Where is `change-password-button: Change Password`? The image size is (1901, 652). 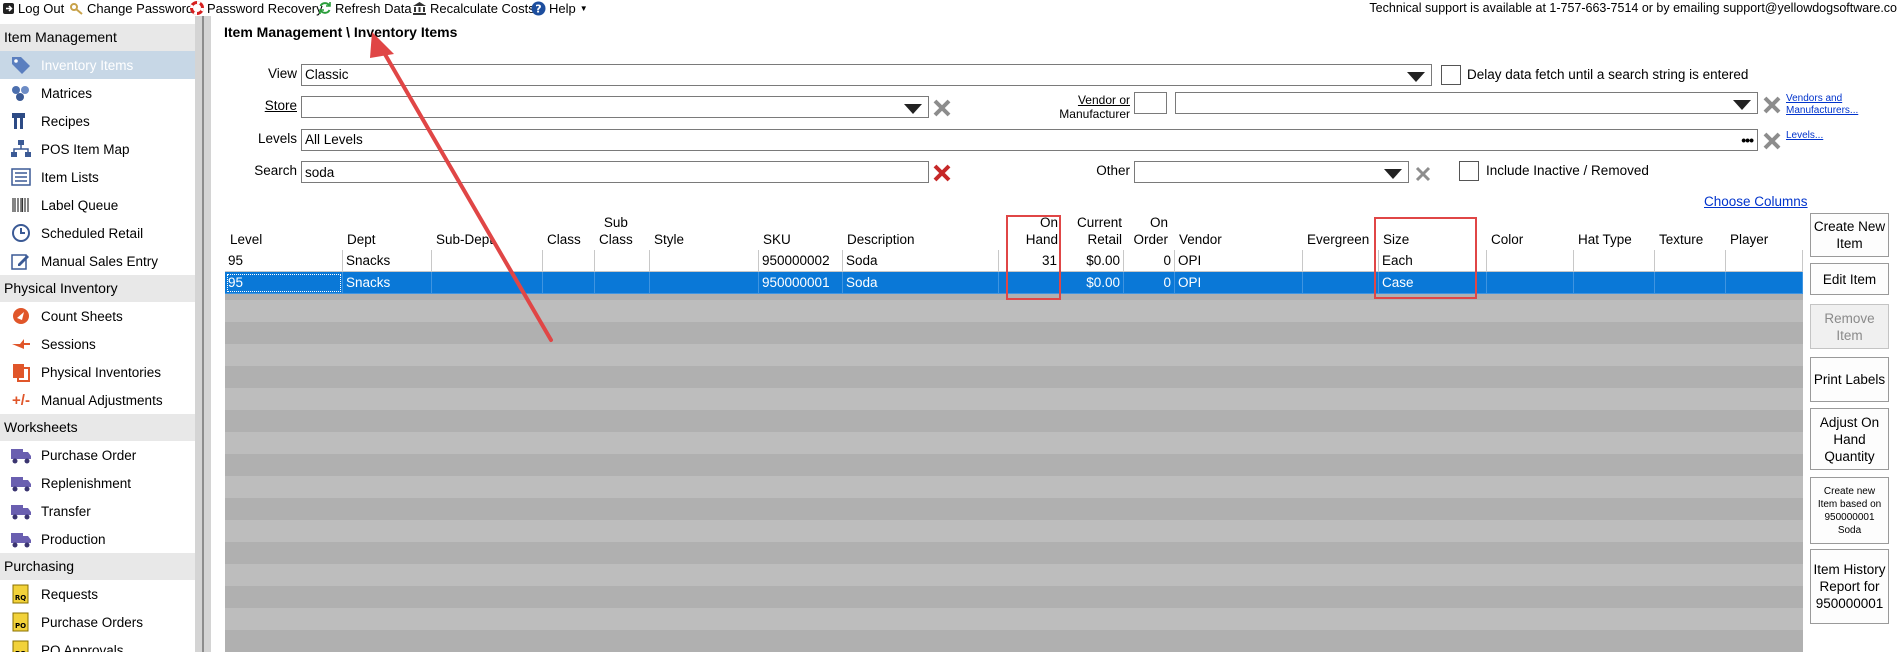
change-password-button: Change Password is located at coordinates (131, 8).